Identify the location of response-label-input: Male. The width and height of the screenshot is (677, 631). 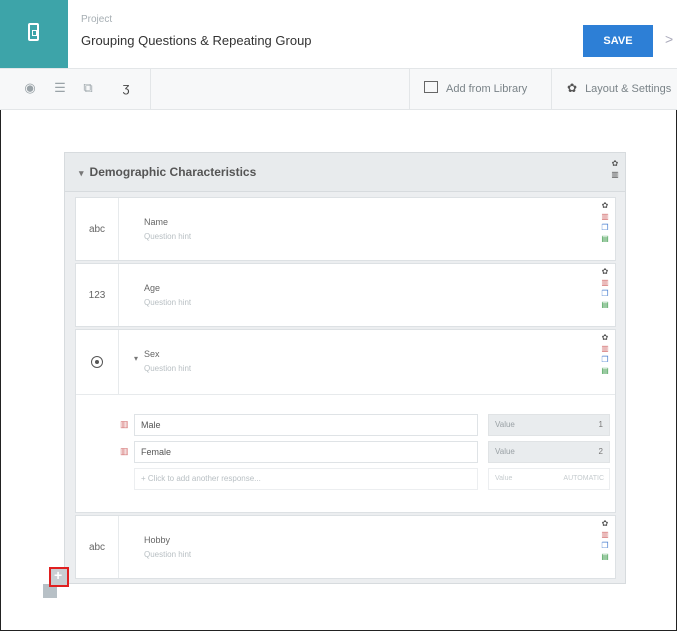
(306, 425).